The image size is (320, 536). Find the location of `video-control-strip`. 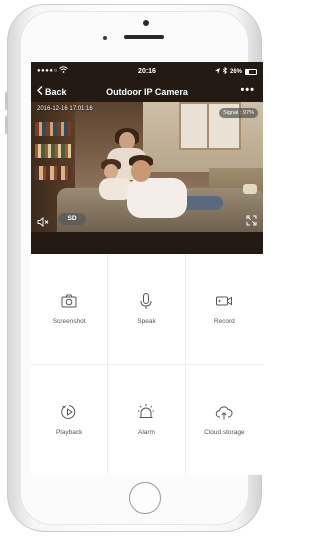

video-control-strip is located at coordinates (147, 243).